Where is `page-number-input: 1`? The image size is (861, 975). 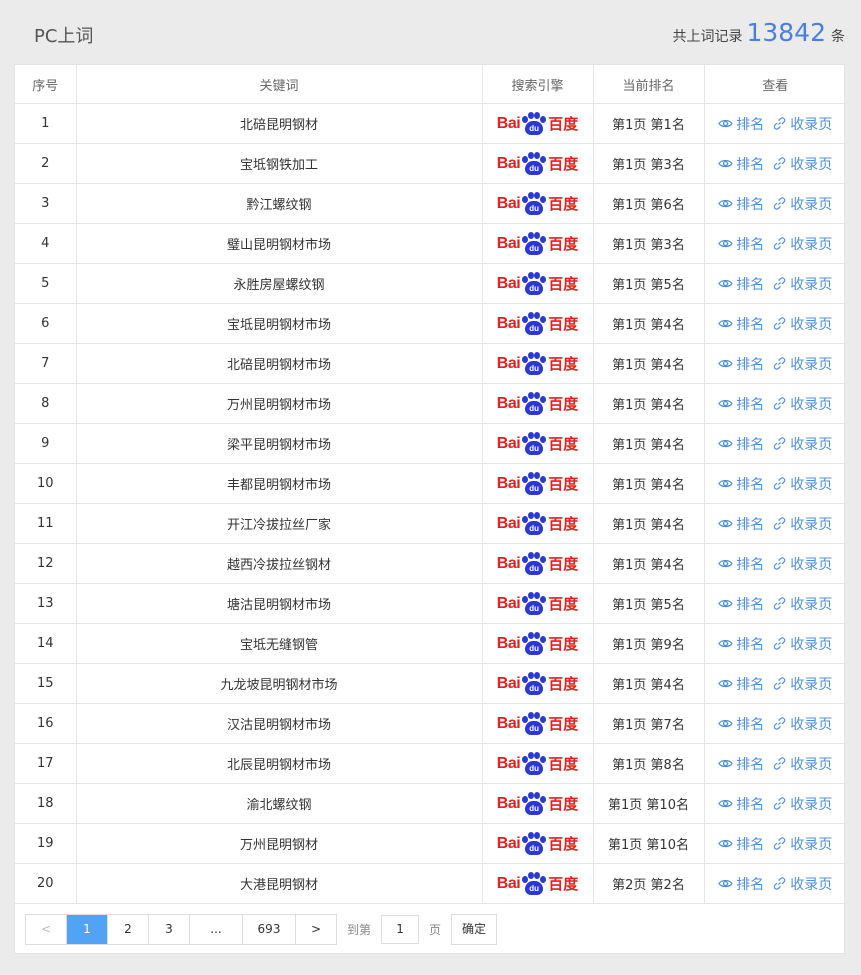 page-number-input: 1 is located at coordinates (400, 929).